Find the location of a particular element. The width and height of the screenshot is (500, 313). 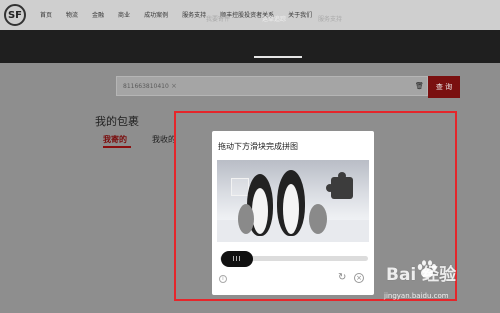

active-tab-indicator is located at coordinates (278, 57).